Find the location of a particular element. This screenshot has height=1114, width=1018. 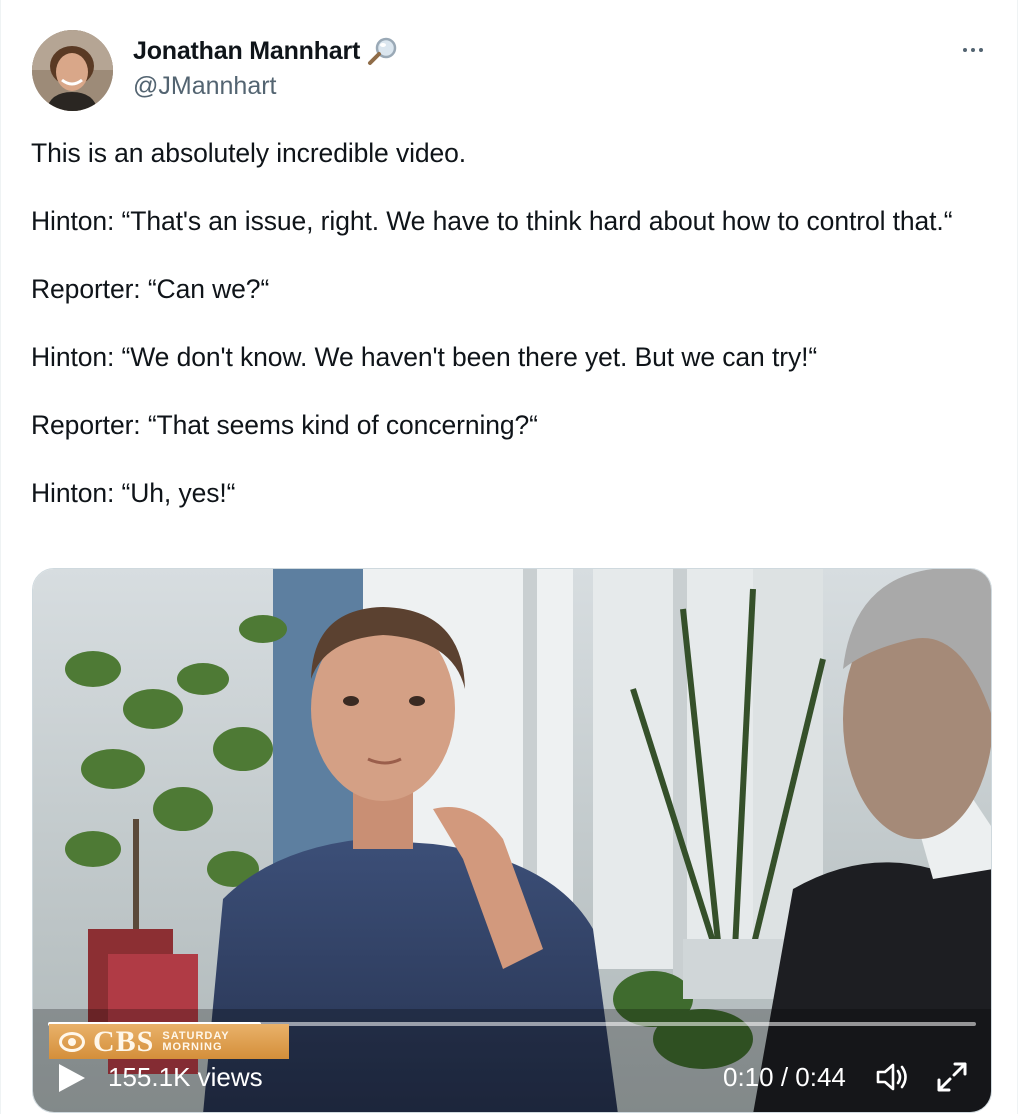

profile-photo-icon is located at coordinates (72, 70).